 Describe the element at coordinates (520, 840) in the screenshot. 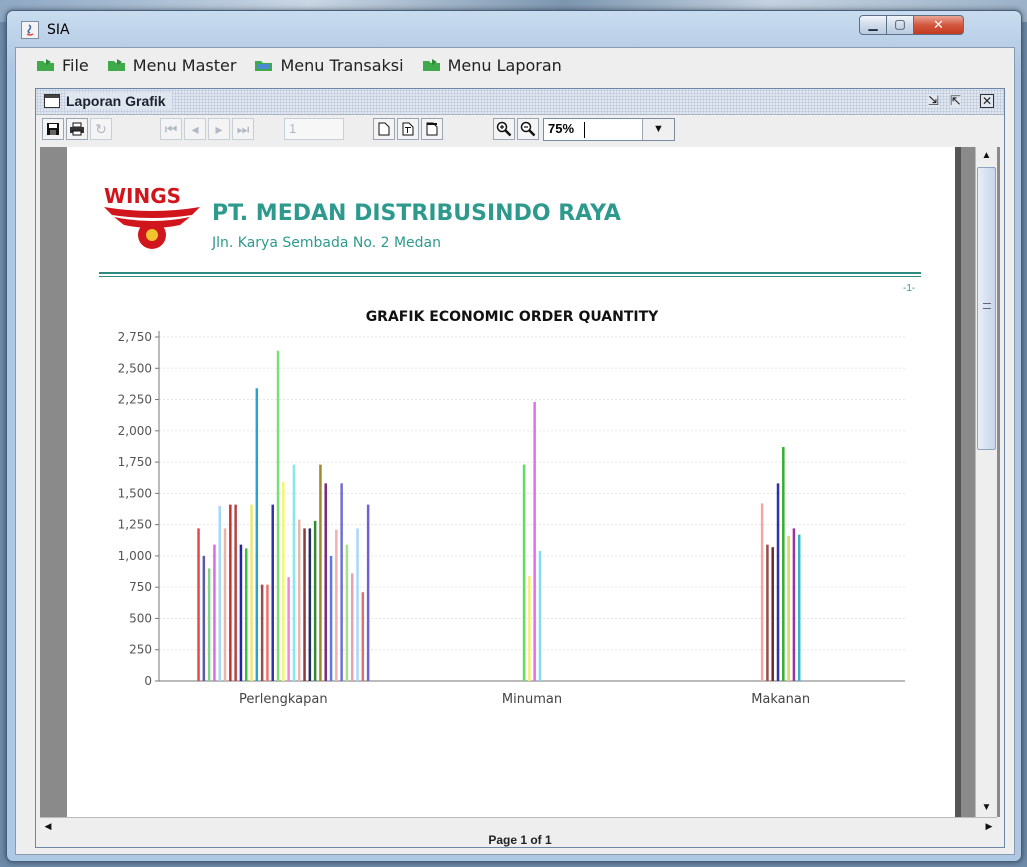

I see `page-status: Page 1 of 1` at that location.